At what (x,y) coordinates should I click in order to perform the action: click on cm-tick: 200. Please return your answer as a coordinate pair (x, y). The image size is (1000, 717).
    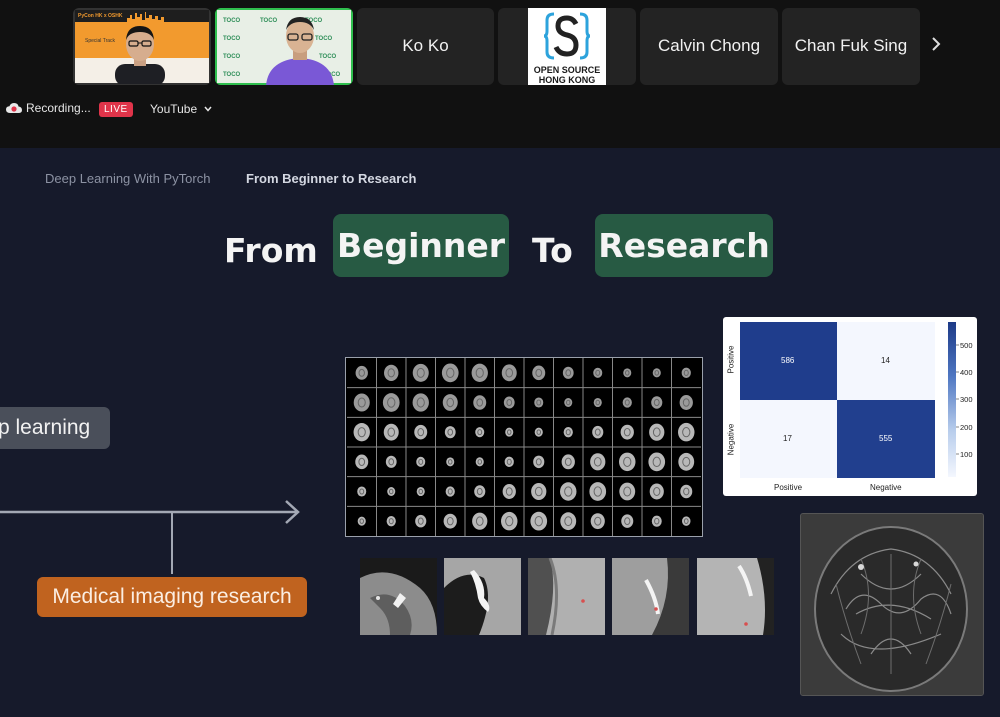
    Looking at the image, I should click on (966, 427).